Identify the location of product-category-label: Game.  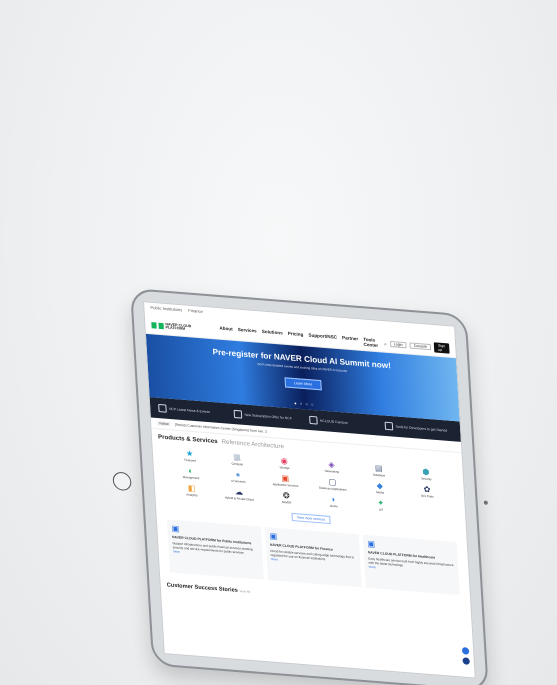
(333, 506).